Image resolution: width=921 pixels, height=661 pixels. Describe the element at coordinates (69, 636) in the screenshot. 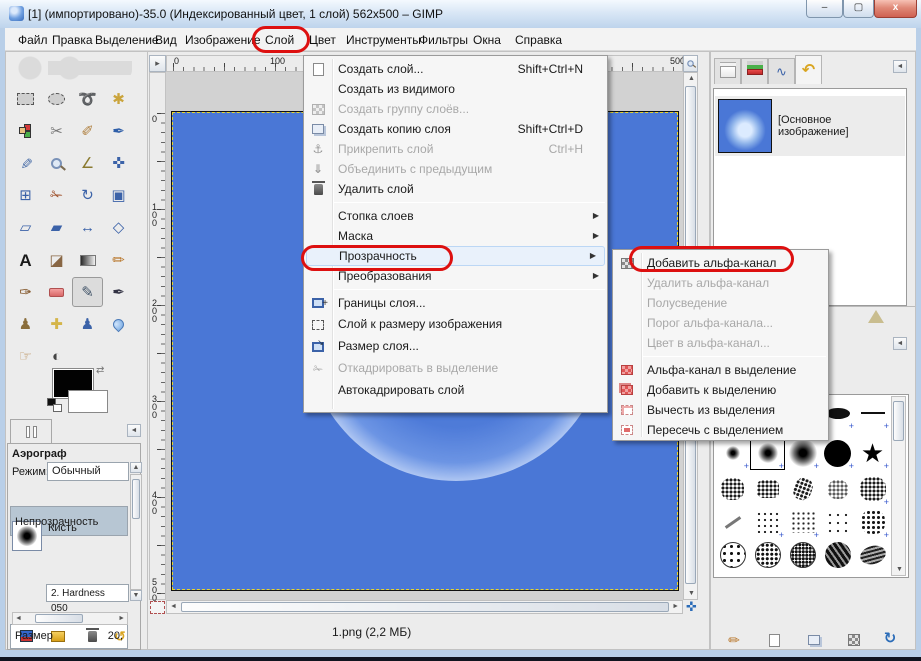

I see `size-slider: Размер 20,` at that location.